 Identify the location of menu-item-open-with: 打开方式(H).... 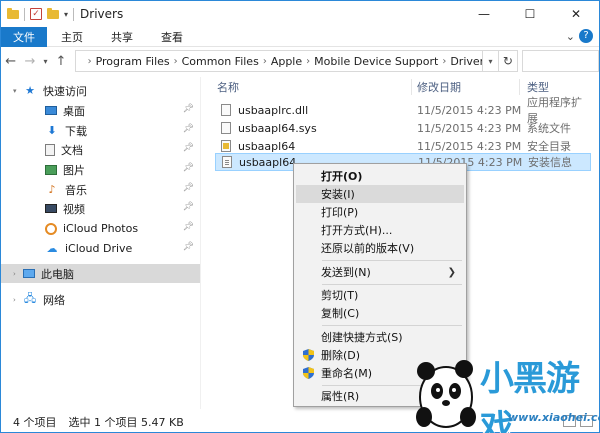
(380, 230).